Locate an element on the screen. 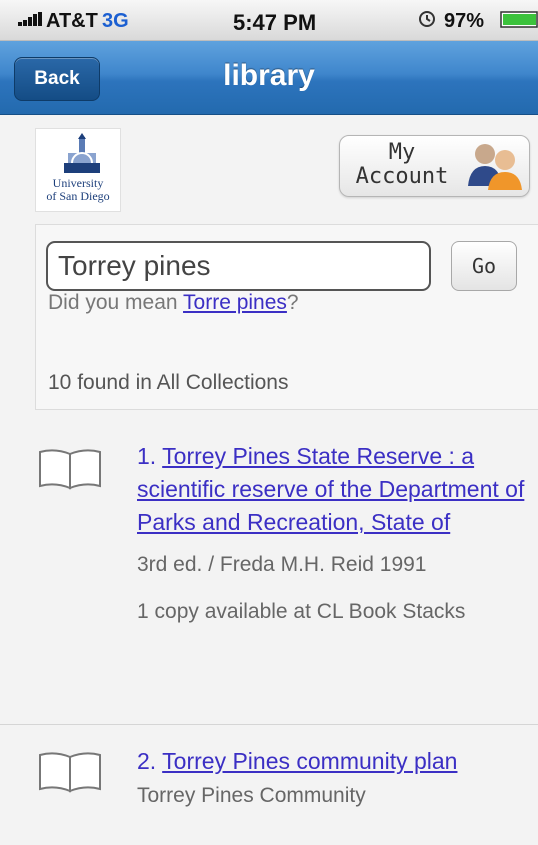 The height and width of the screenshot is (845, 538). suggestion-prefix: Did you mean is located at coordinates (116, 302).